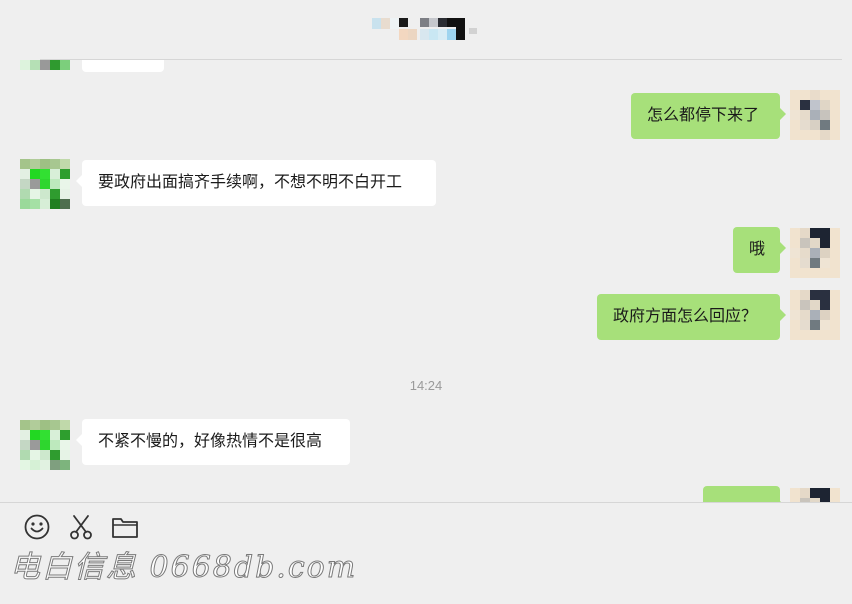  I want to click on chat-title-bar, so click(426, 30).